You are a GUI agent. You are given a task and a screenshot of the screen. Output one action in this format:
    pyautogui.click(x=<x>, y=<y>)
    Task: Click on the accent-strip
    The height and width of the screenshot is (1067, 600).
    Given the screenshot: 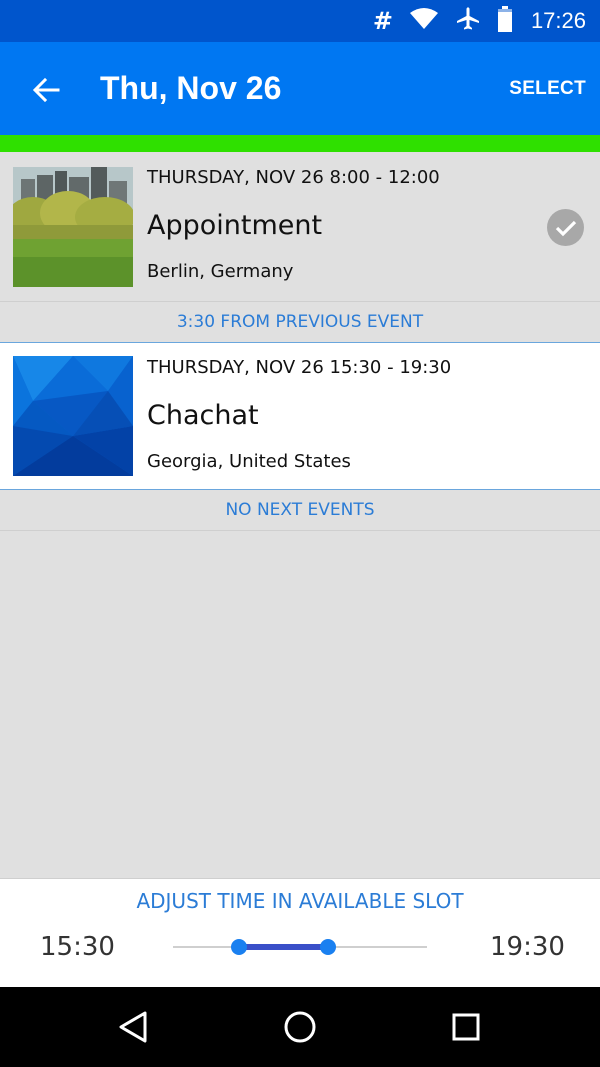 What is the action you would take?
    pyautogui.click(x=300, y=143)
    